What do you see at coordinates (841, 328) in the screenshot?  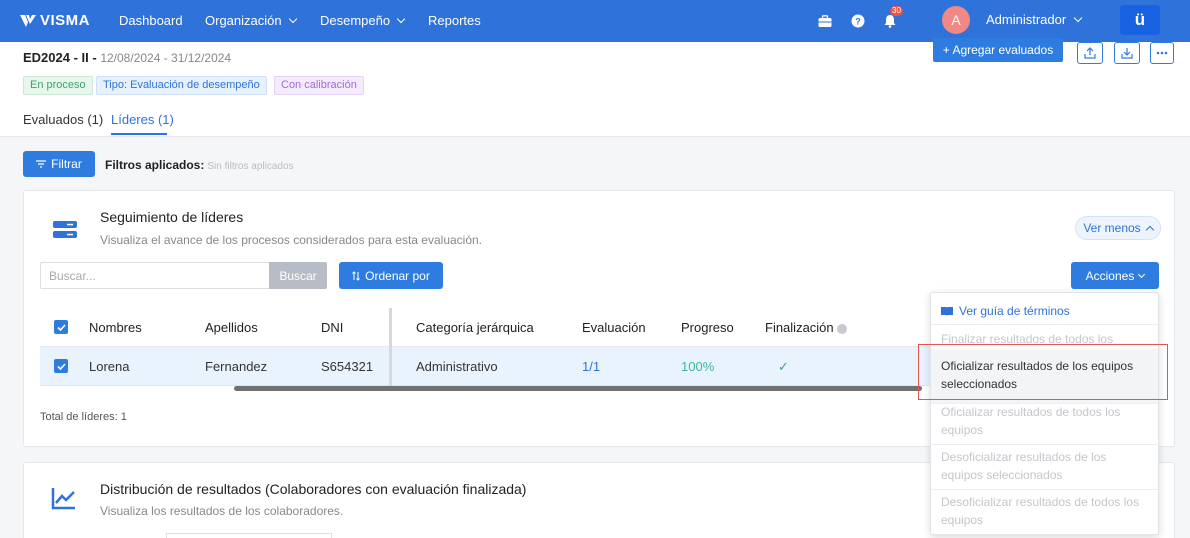 I see `info-icon` at bounding box center [841, 328].